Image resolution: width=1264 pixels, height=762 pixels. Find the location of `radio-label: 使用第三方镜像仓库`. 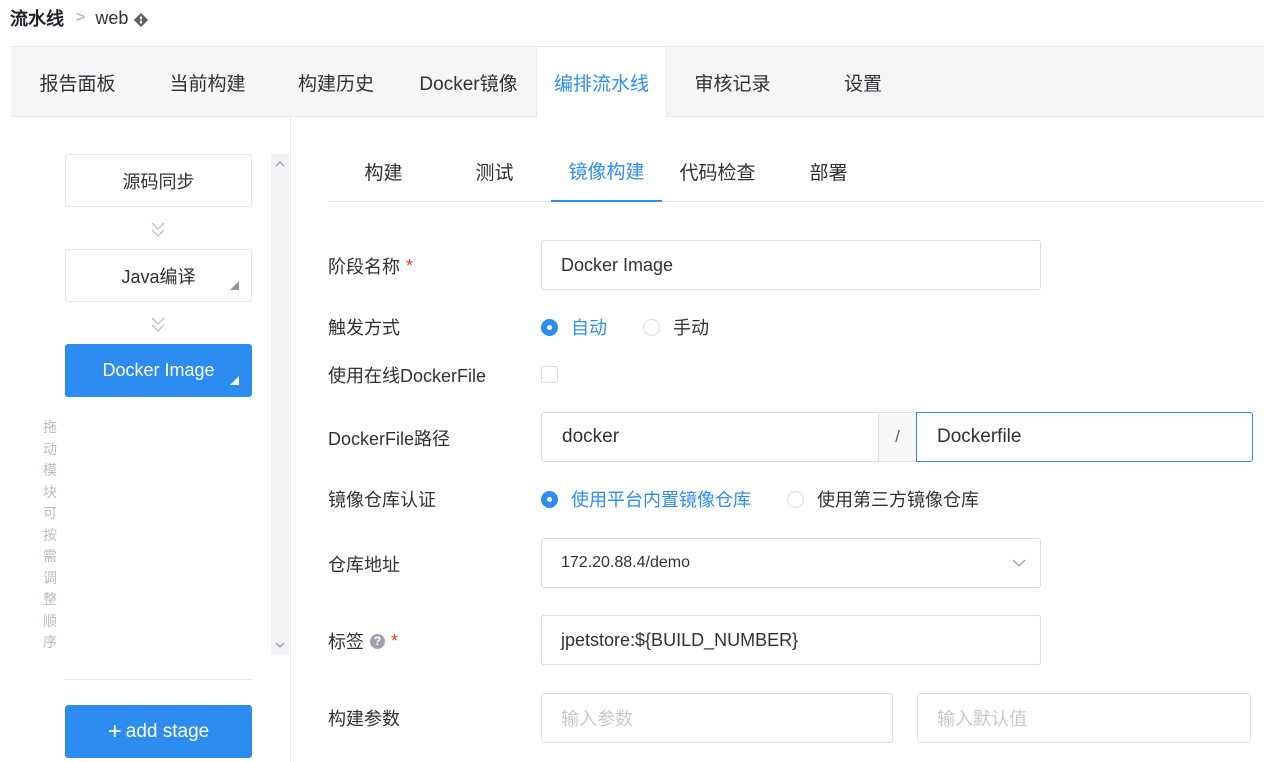

radio-label: 使用第三方镜像仓库 is located at coordinates (898, 500).